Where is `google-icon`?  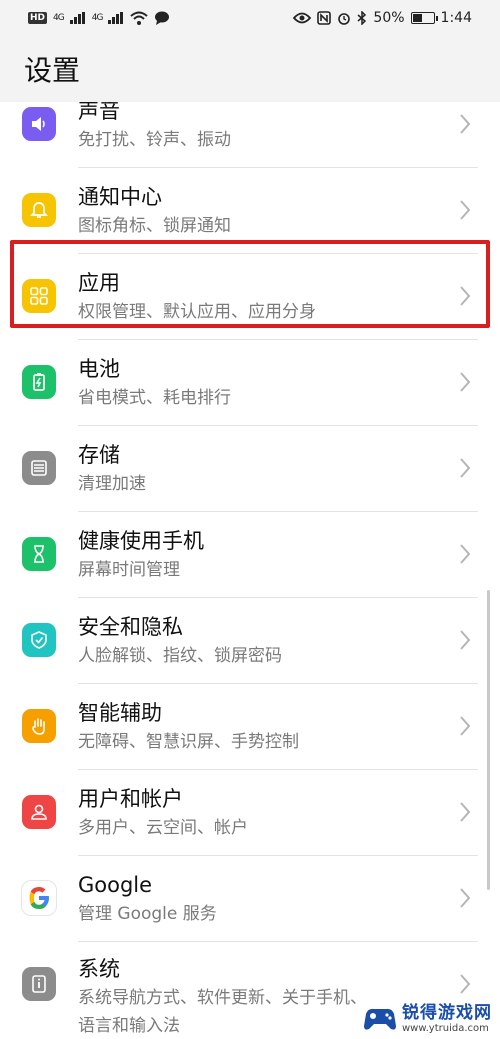 google-icon is located at coordinates (39, 898).